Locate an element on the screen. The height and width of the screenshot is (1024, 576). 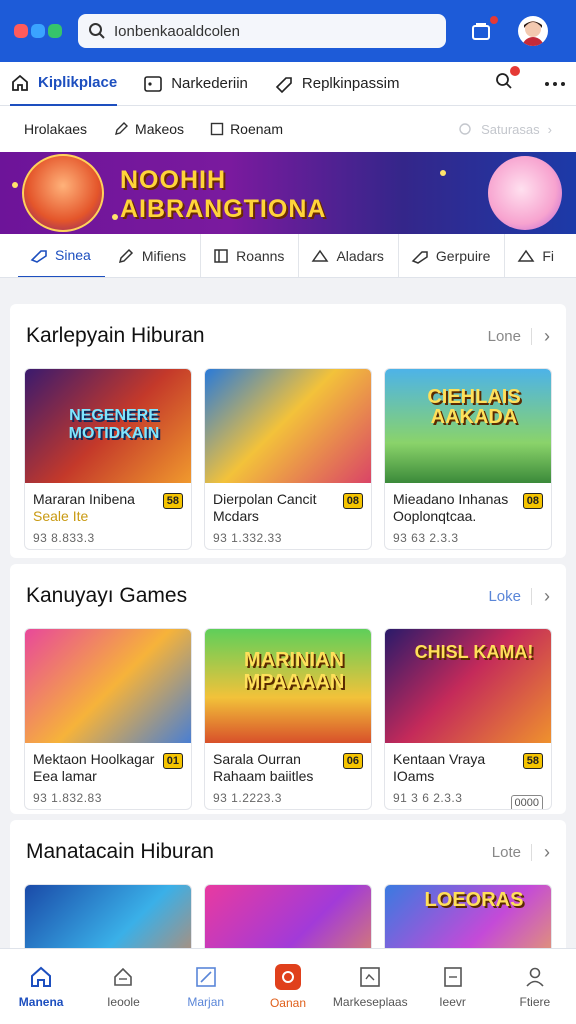
tab-label: Sinea is located at coordinates (73, 254).